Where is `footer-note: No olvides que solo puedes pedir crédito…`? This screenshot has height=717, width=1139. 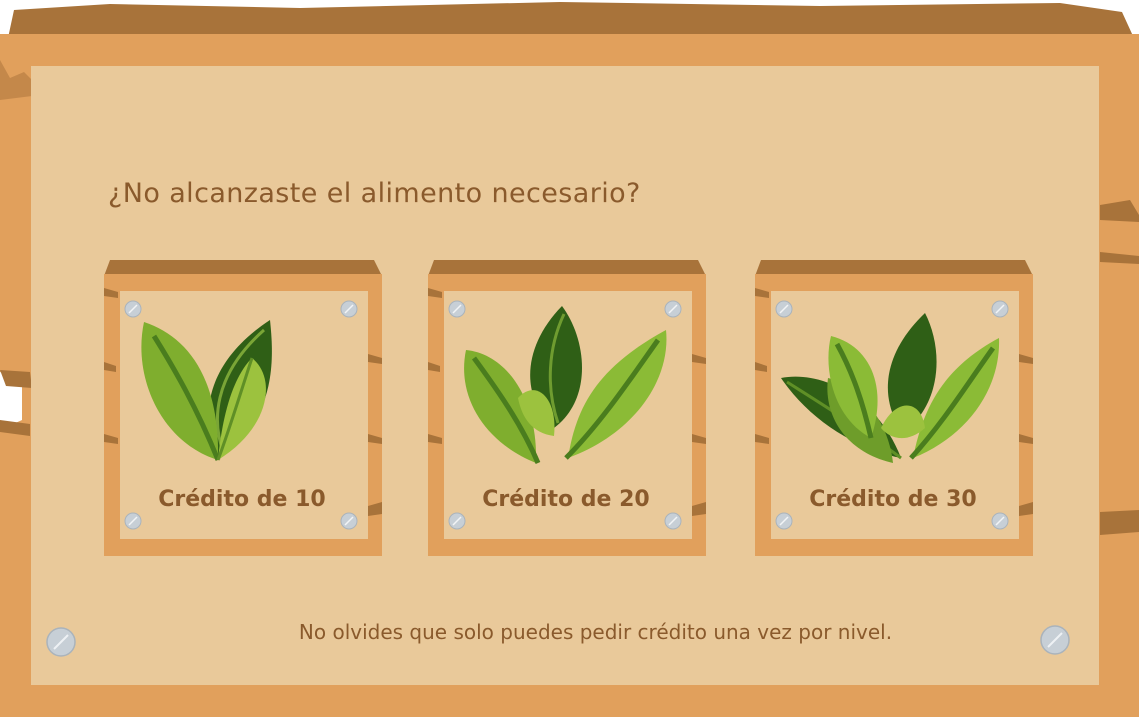 footer-note: No olvides que solo puedes pedir crédito… is located at coordinates (595, 632).